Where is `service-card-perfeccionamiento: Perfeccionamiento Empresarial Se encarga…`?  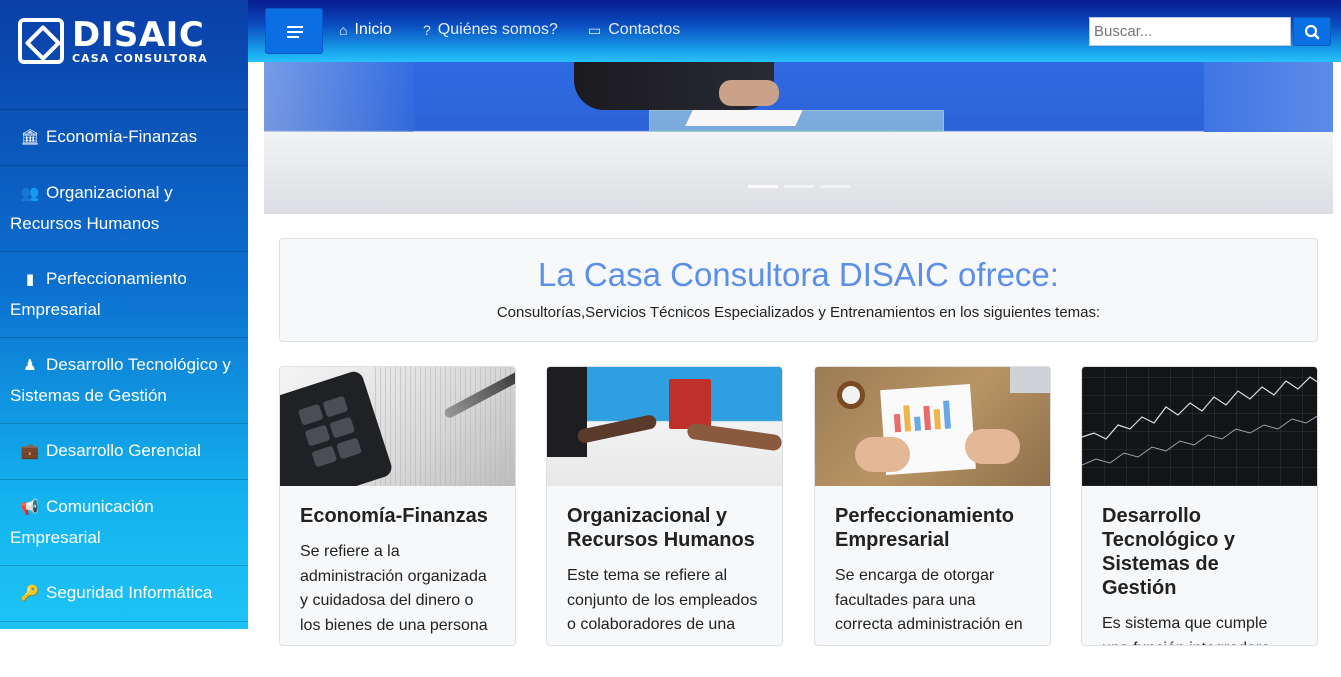 service-card-perfeccionamiento: Perfeccionamiento Empresarial Se encarga… is located at coordinates (932, 506).